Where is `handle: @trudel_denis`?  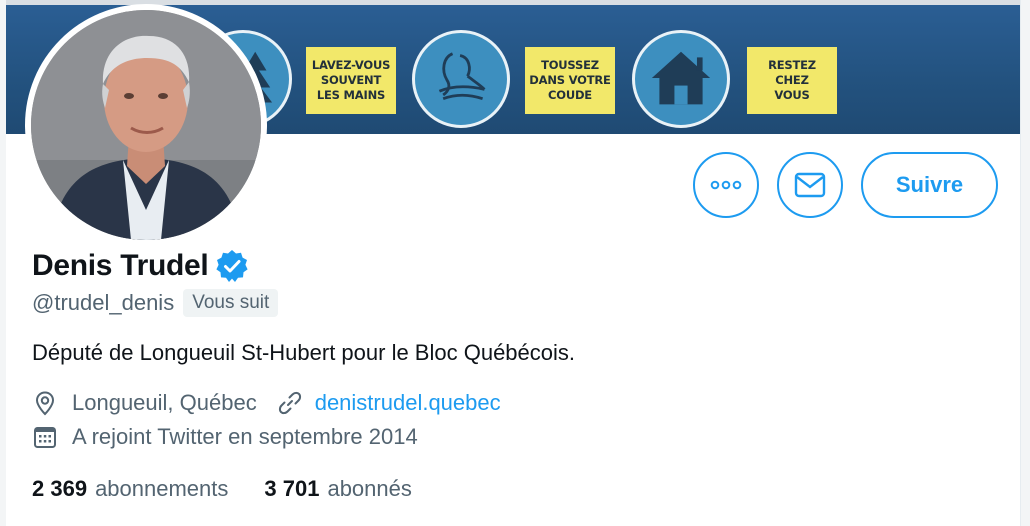
handle: @trudel_denis is located at coordinates (103, 302).